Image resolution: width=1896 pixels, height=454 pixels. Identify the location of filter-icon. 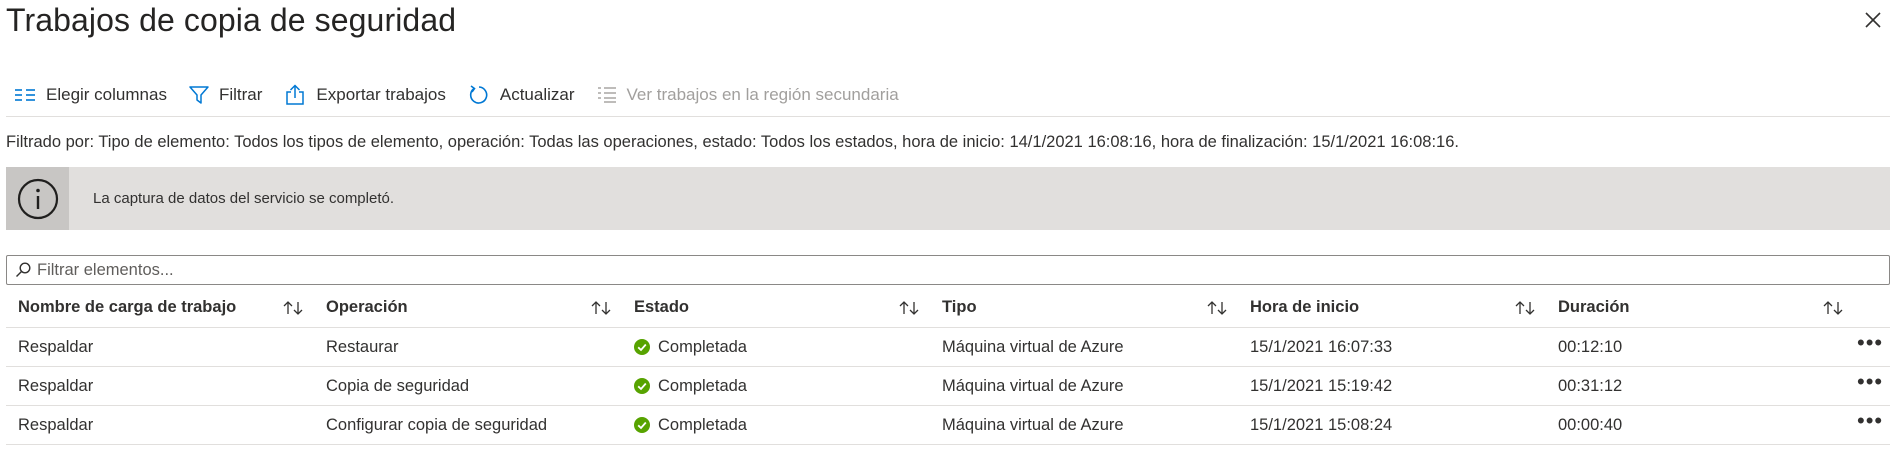
(199, 95).